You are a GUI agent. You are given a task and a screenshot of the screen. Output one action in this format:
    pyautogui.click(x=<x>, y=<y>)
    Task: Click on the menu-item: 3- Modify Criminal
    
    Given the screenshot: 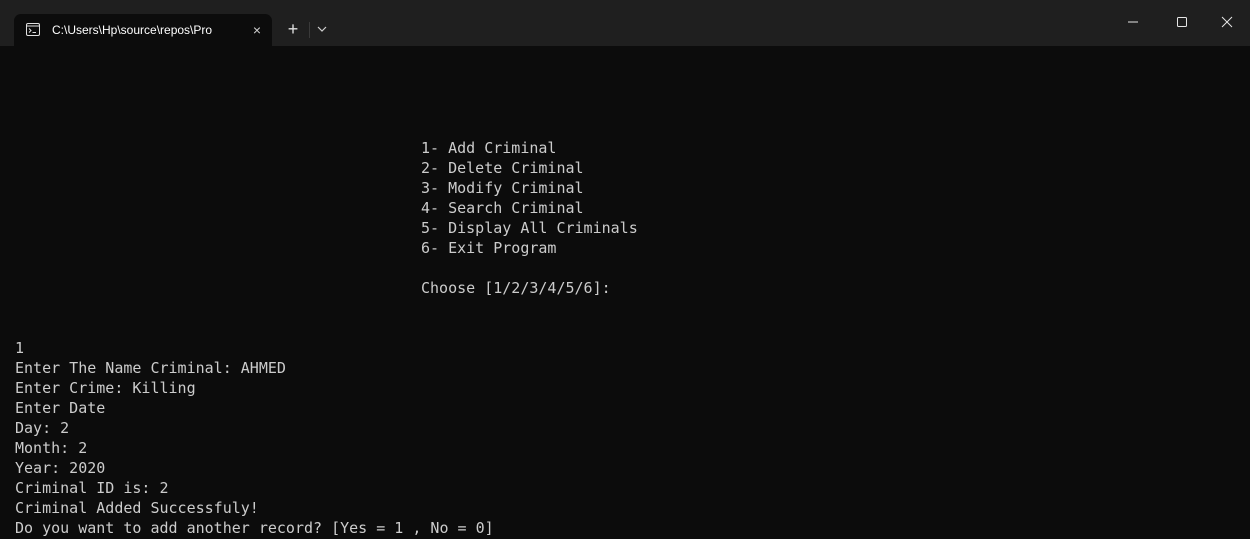 What is the action you would take?
    pyautogui.click(x=502, y=188)
    